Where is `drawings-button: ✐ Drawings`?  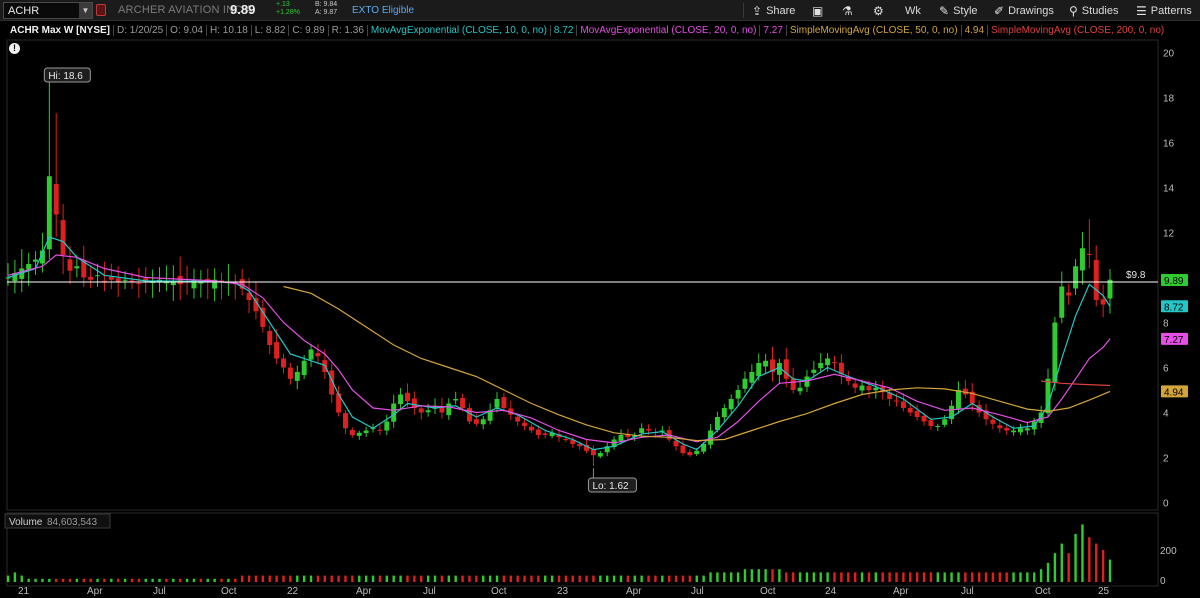
drawings-button: ✐ Drawings is located at coordinates (1024, 10).